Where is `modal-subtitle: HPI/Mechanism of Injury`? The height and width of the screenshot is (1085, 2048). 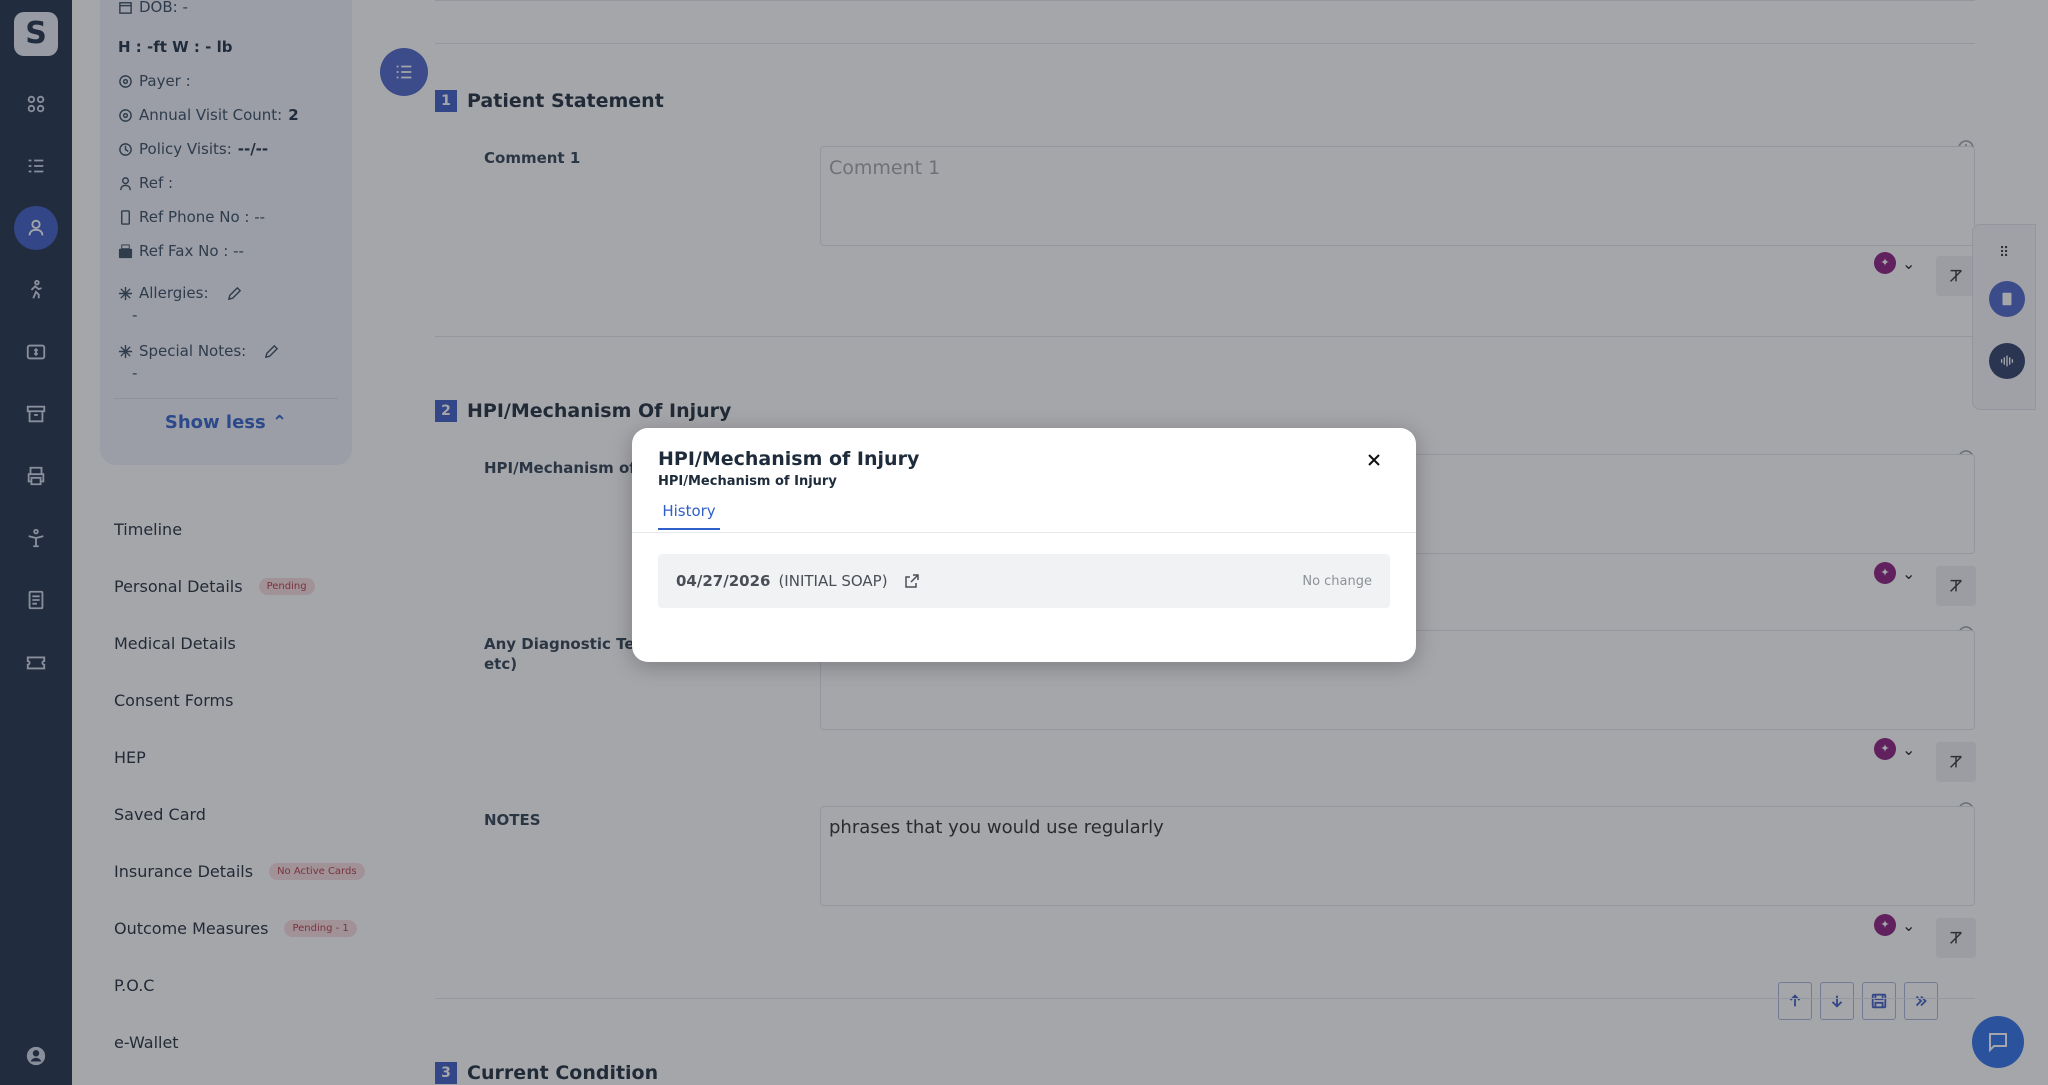 modal-subtitle: HPI/Mechanism of Injury is located at coordinates (747, 481).